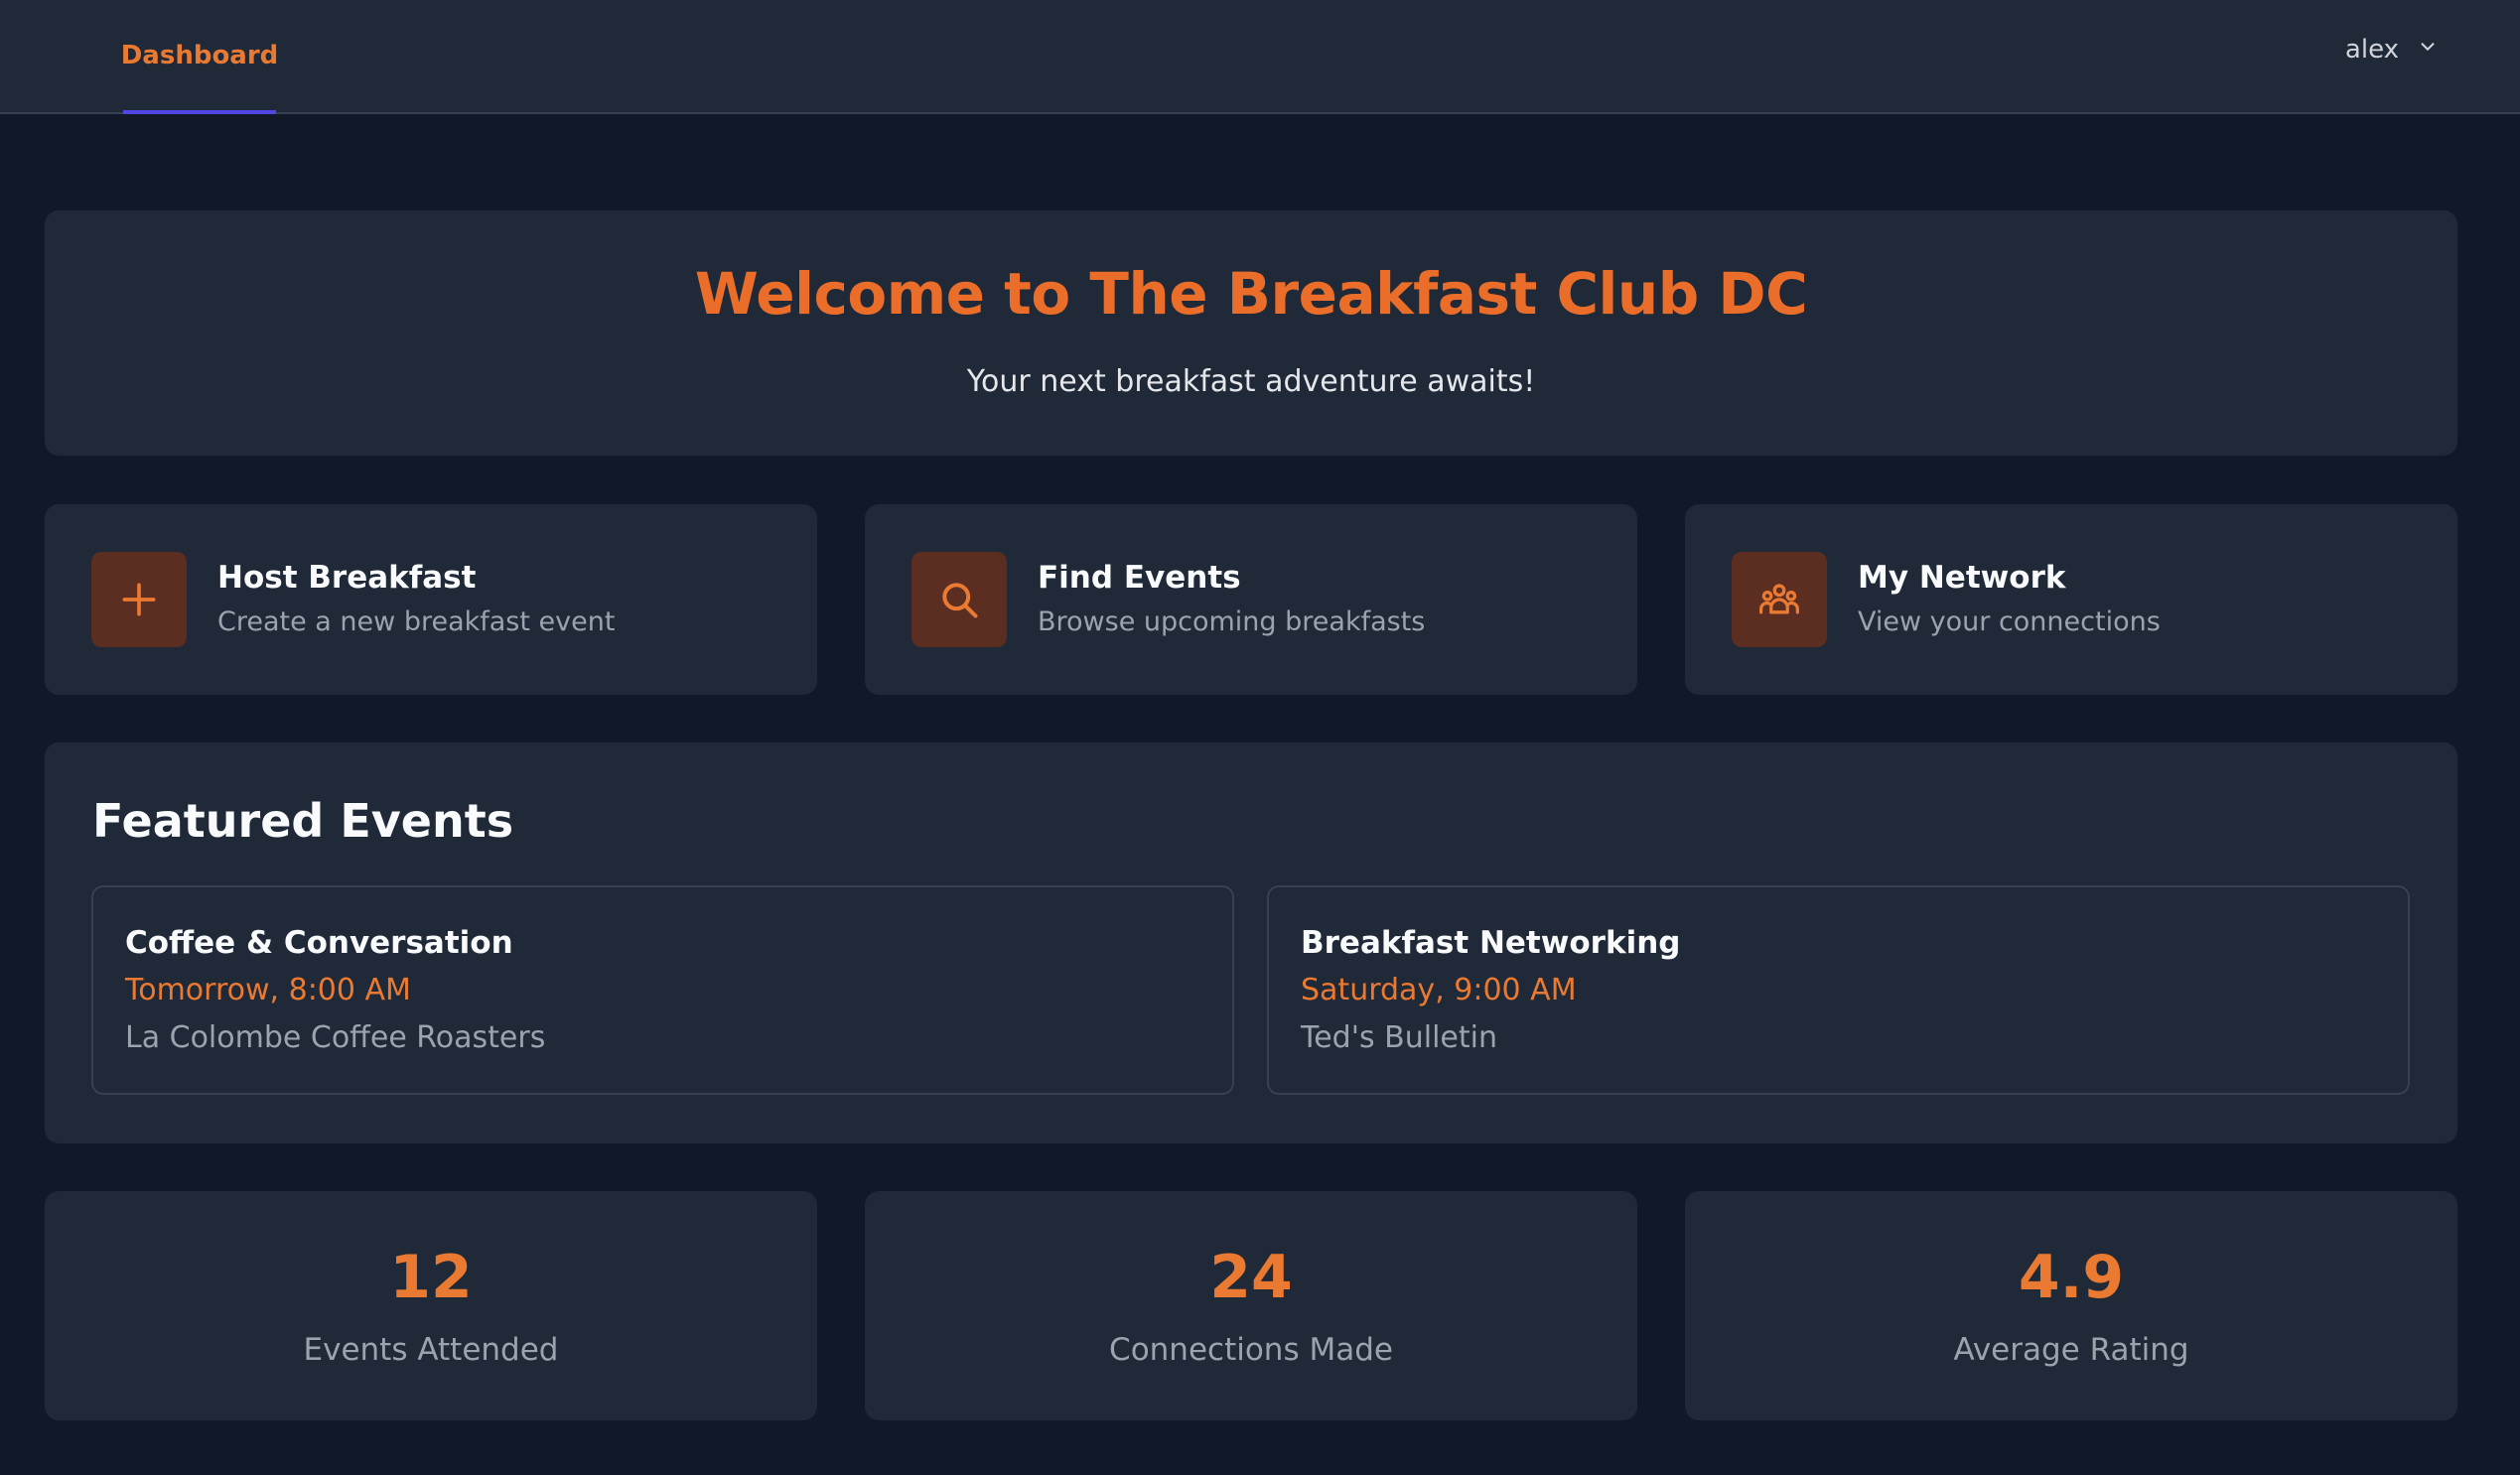 This screenshot has width=2520, height=1475. Describe the element at coordinates (2371, 50) in the screenshot. I see `user-name: alex` at that location.